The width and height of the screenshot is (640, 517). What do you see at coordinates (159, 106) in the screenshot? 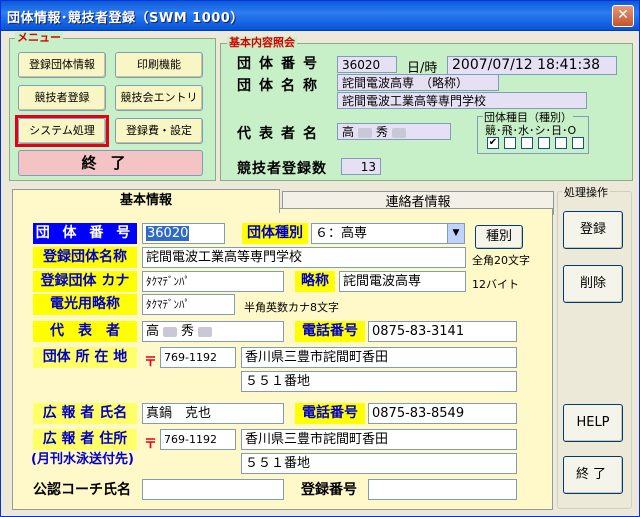
I see `menu-competition-entry-button: 競技会エントリー` at bounding box center [159, 106].